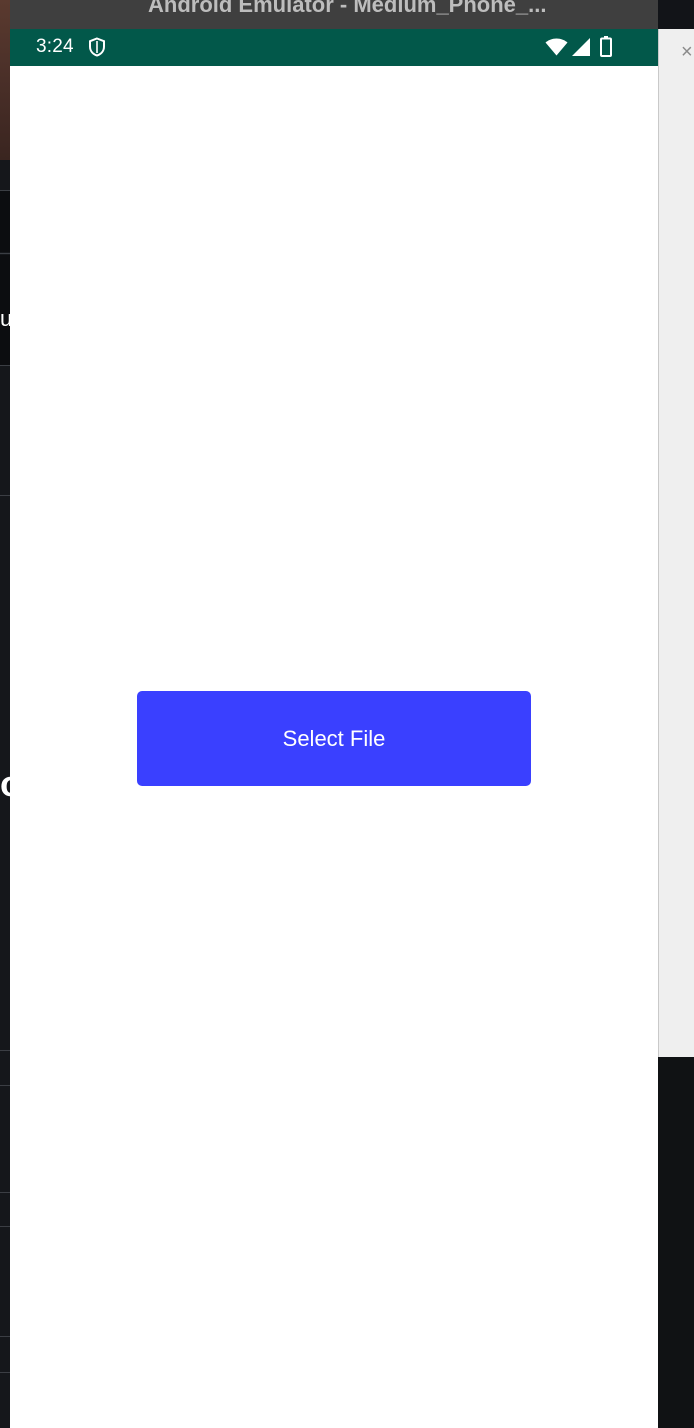 The width and height of the screenshot is (694, 1428). Describe the element at coordinates (556, 47) in the screenshot. I see `wifi-icon` at that location.